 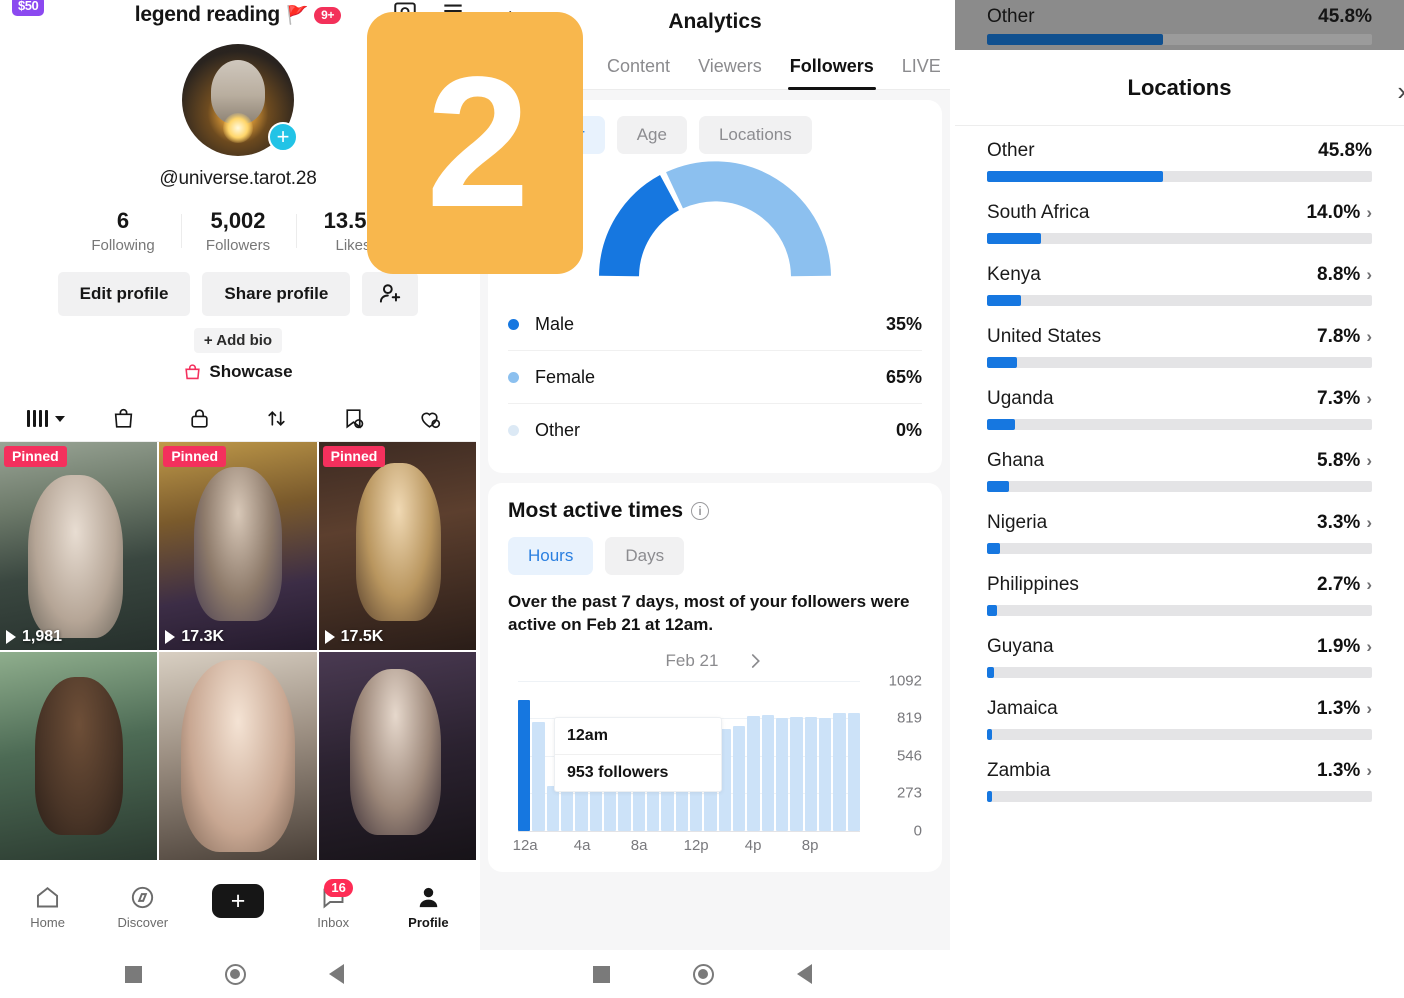 I want to click on tab-create: +, so click(x=237, y=901).